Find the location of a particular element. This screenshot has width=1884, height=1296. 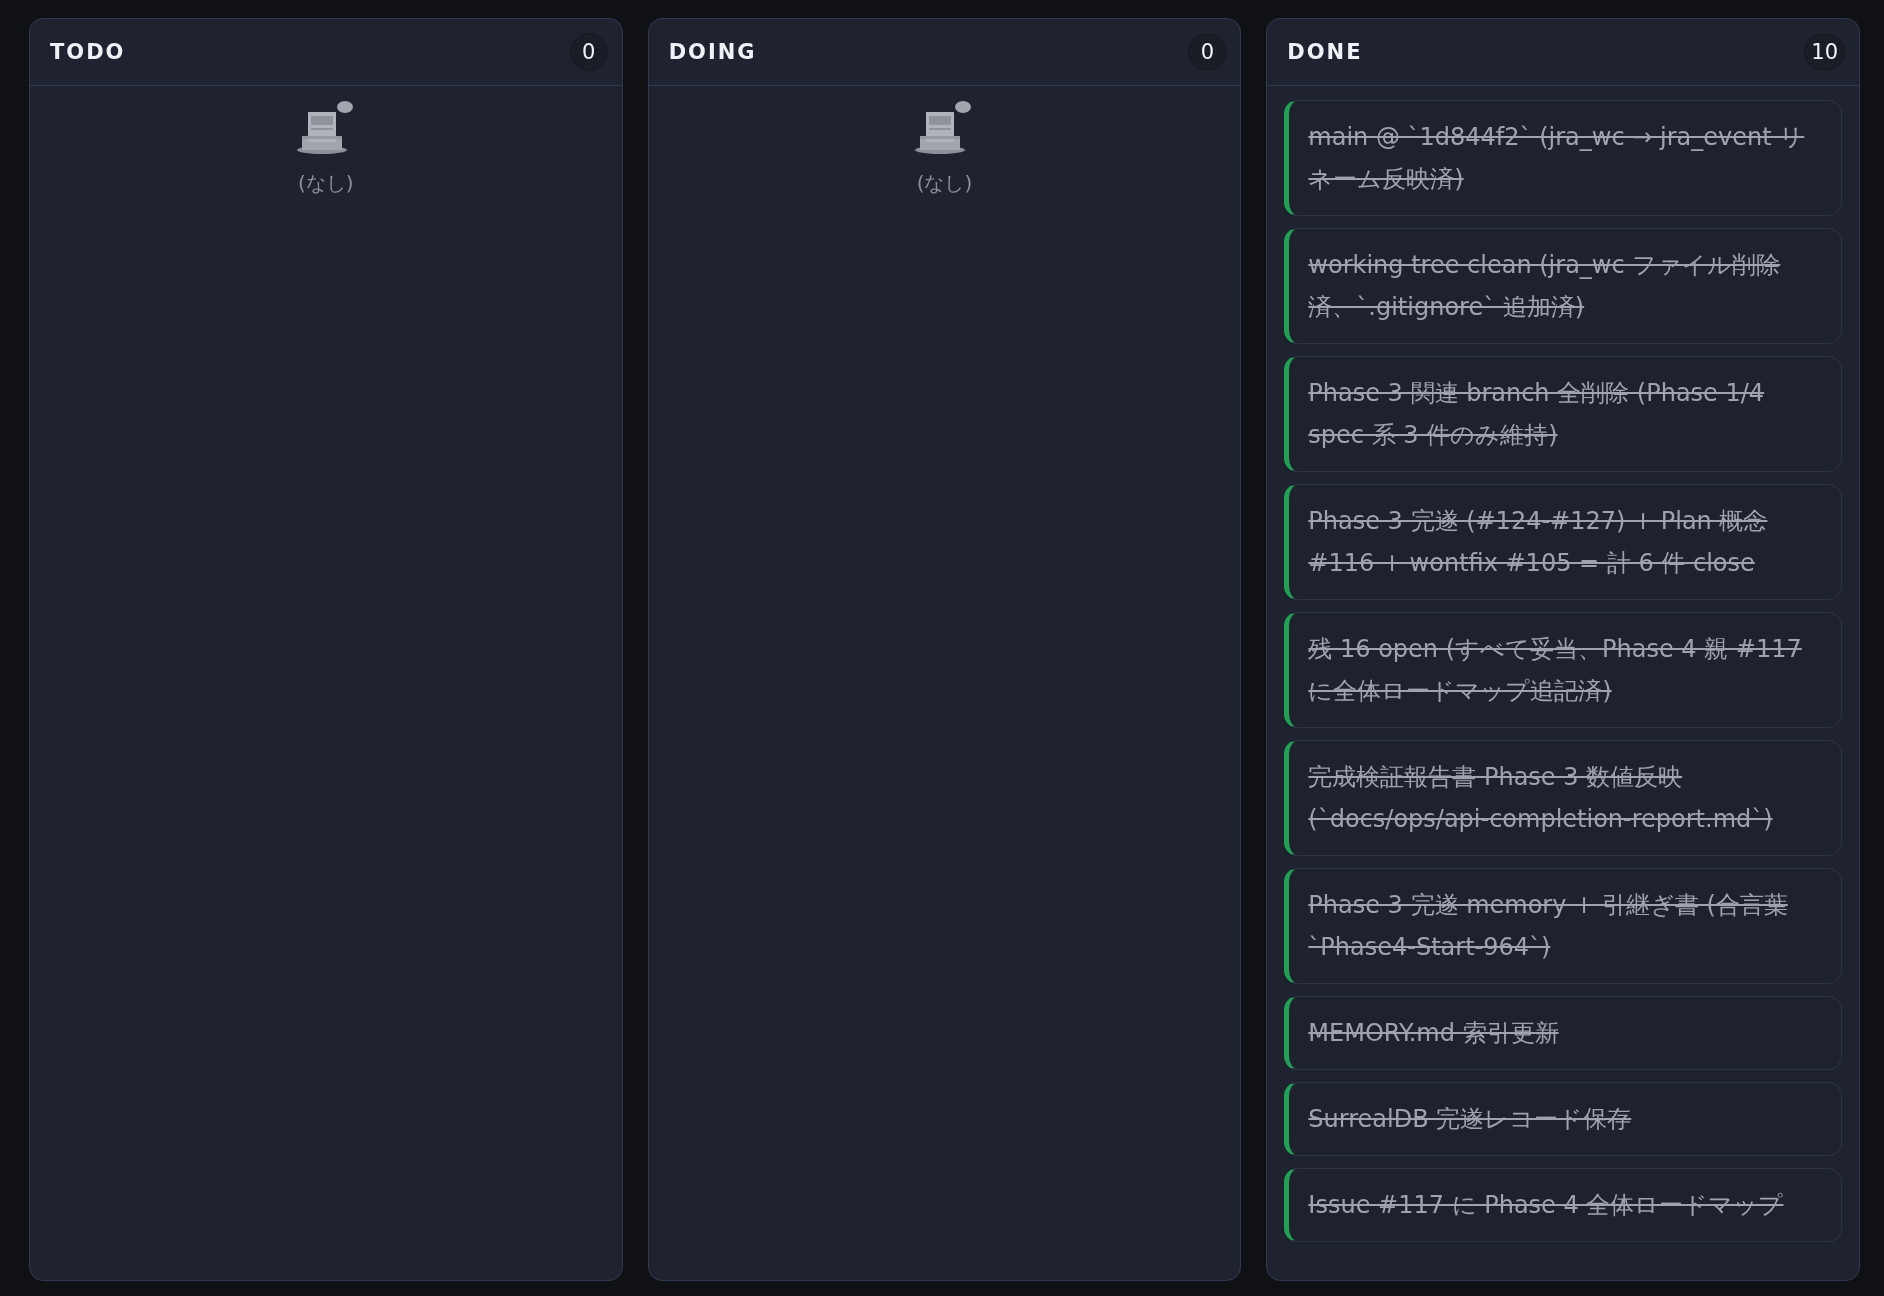

task-card: Phase 3 関連 branch 全削除 (Phase 1/4 spec 系 3 件のみ維持) is located at coordinates (1563, 414).